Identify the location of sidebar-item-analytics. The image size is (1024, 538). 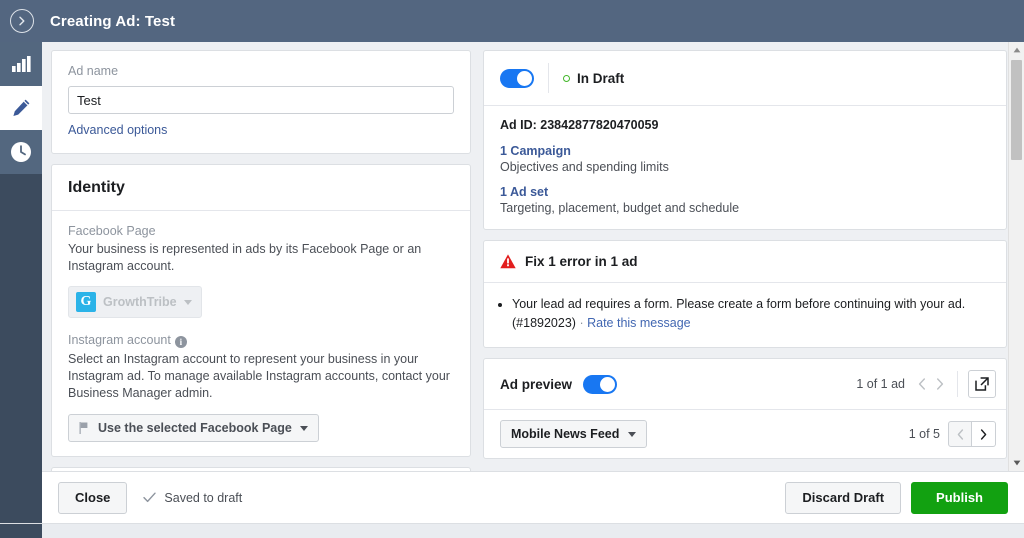
(21, 64).